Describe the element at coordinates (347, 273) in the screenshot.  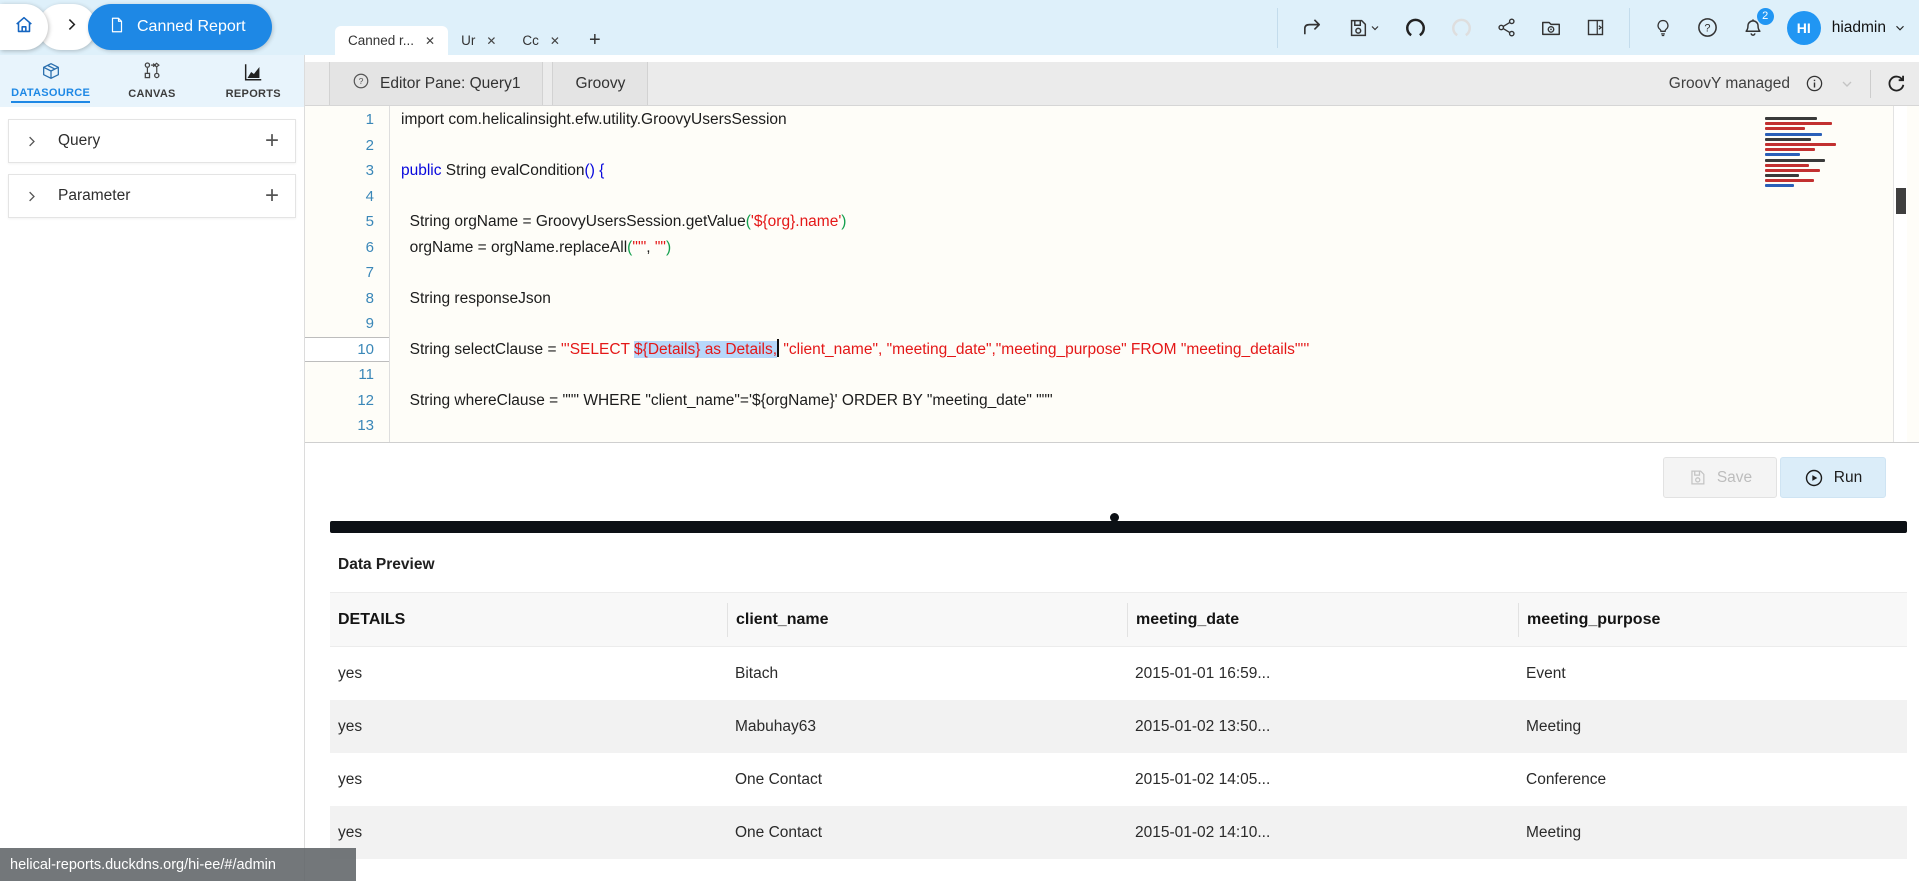
I see `gutter: 1 2 3 4 5 6 7 8 9 10 11 12 13` at that location.